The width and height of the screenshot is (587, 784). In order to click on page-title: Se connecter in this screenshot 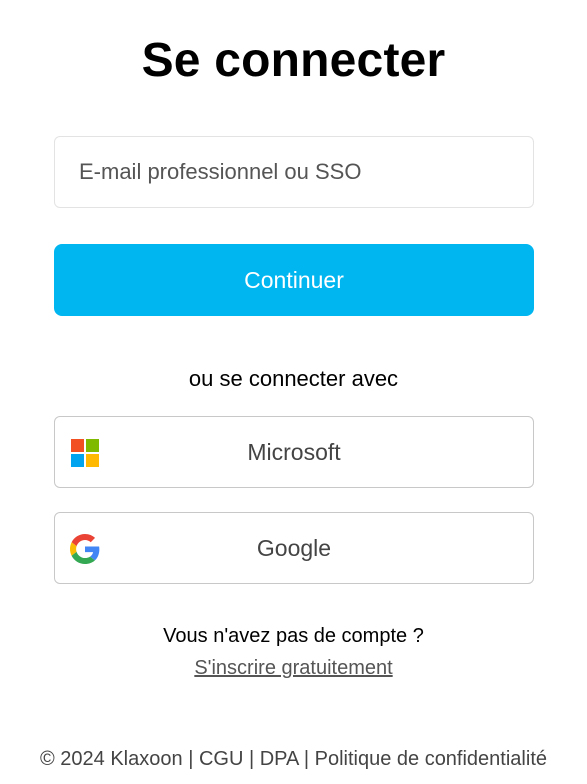, I will do `click(293, 60)`.